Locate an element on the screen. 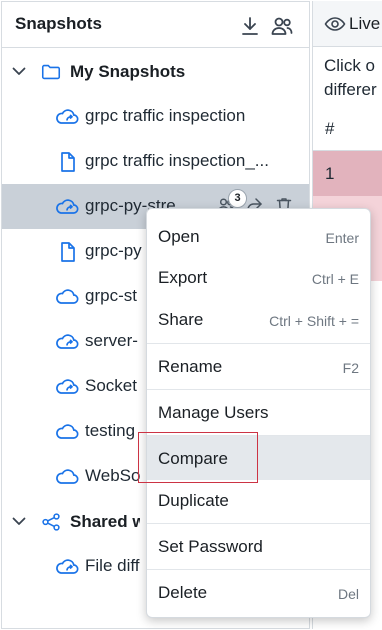 The image size is (382, 630). menu-item-duplicate: Duplicate is located at coordinates (258, 501).